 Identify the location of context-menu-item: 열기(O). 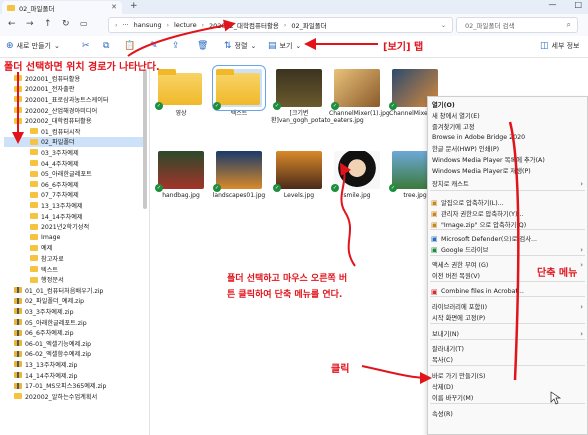
(507, 104).